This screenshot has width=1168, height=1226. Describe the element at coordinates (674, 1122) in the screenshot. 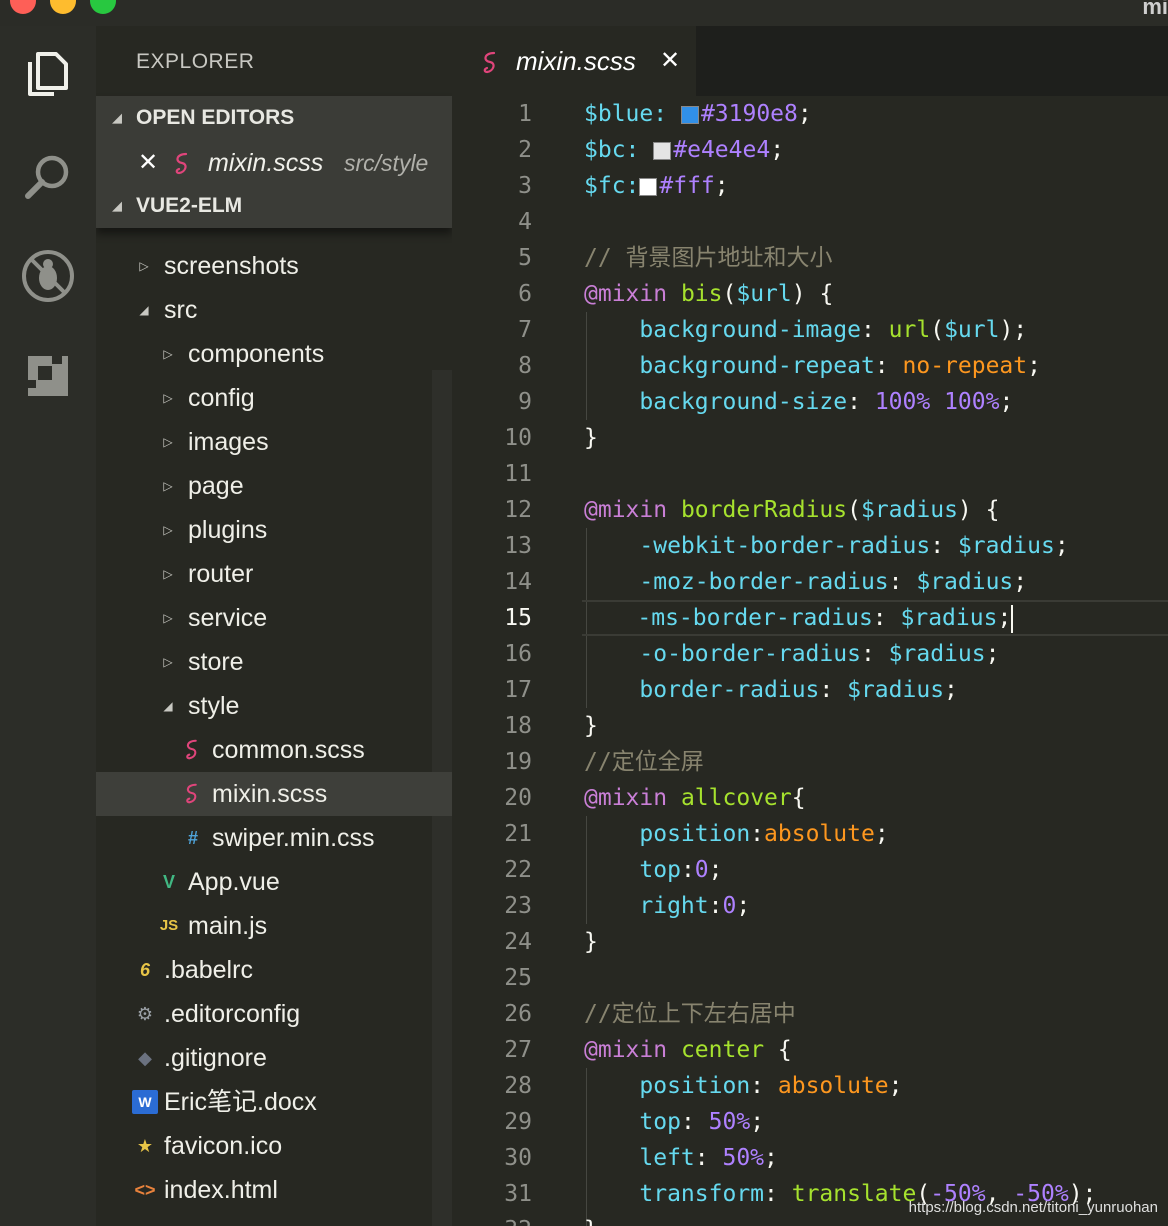

I see `code-line: top: 50%;` at that location.